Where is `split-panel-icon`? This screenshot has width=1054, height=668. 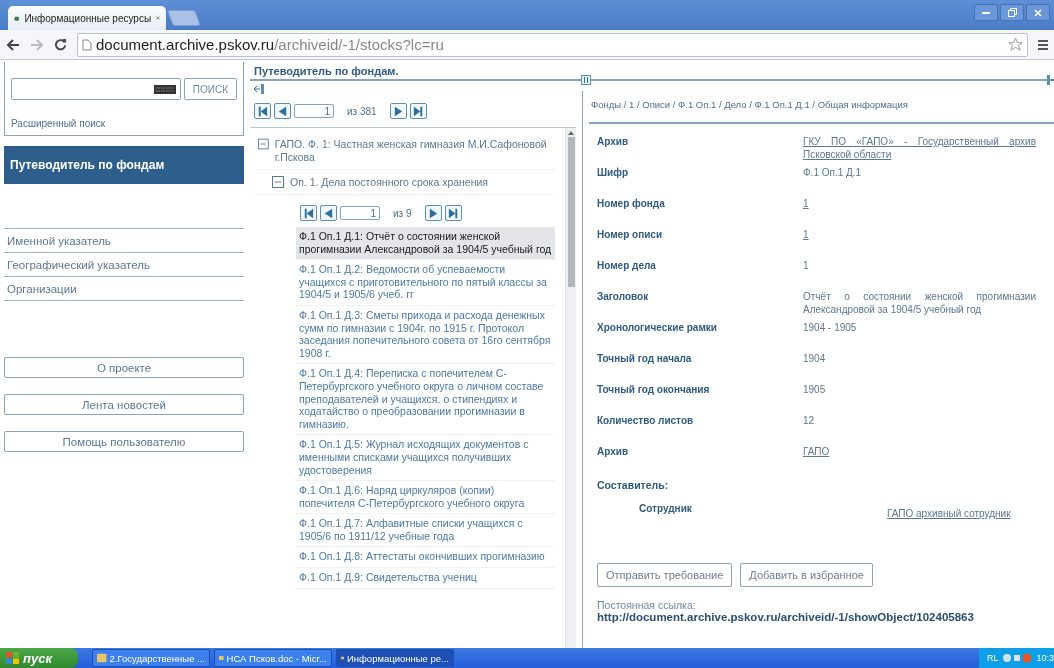 split-panel-icon is located at coordinates (586, 80).